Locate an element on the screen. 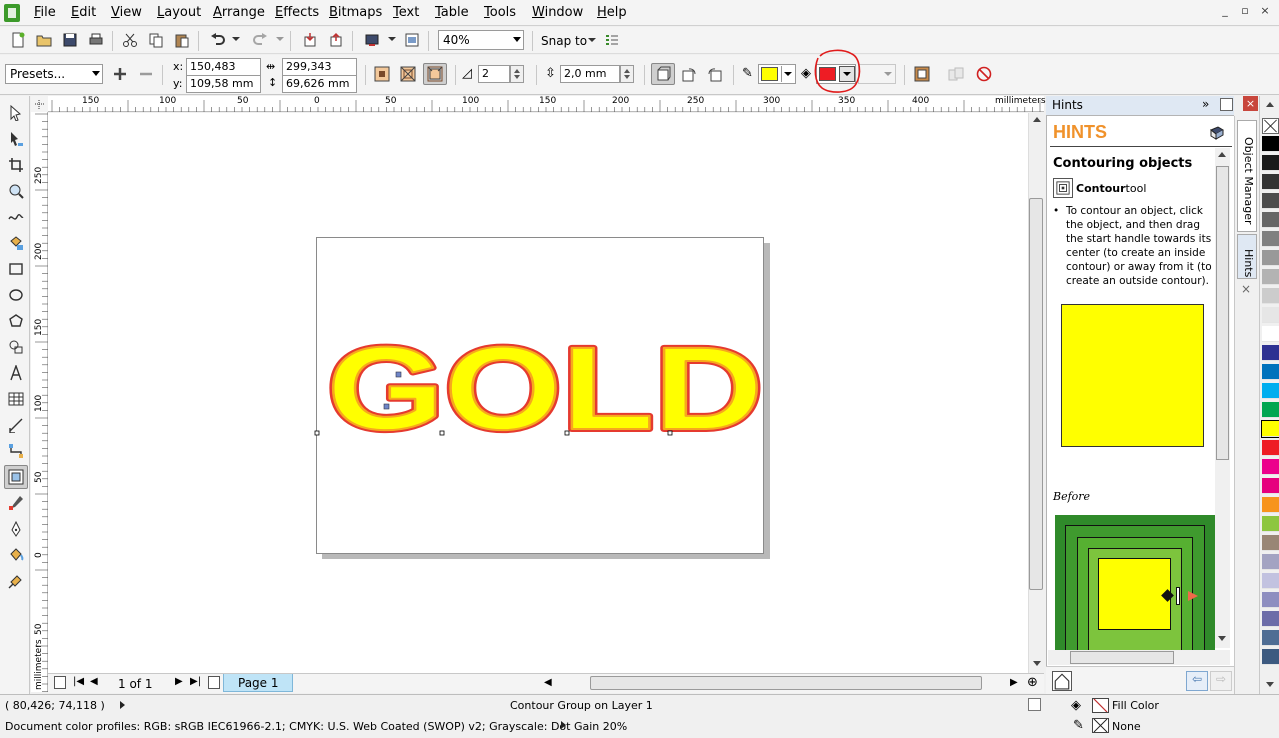 The width and height of the screenshot is (1279, 738). shape-tool-icon is located at coordinates (16, 139).